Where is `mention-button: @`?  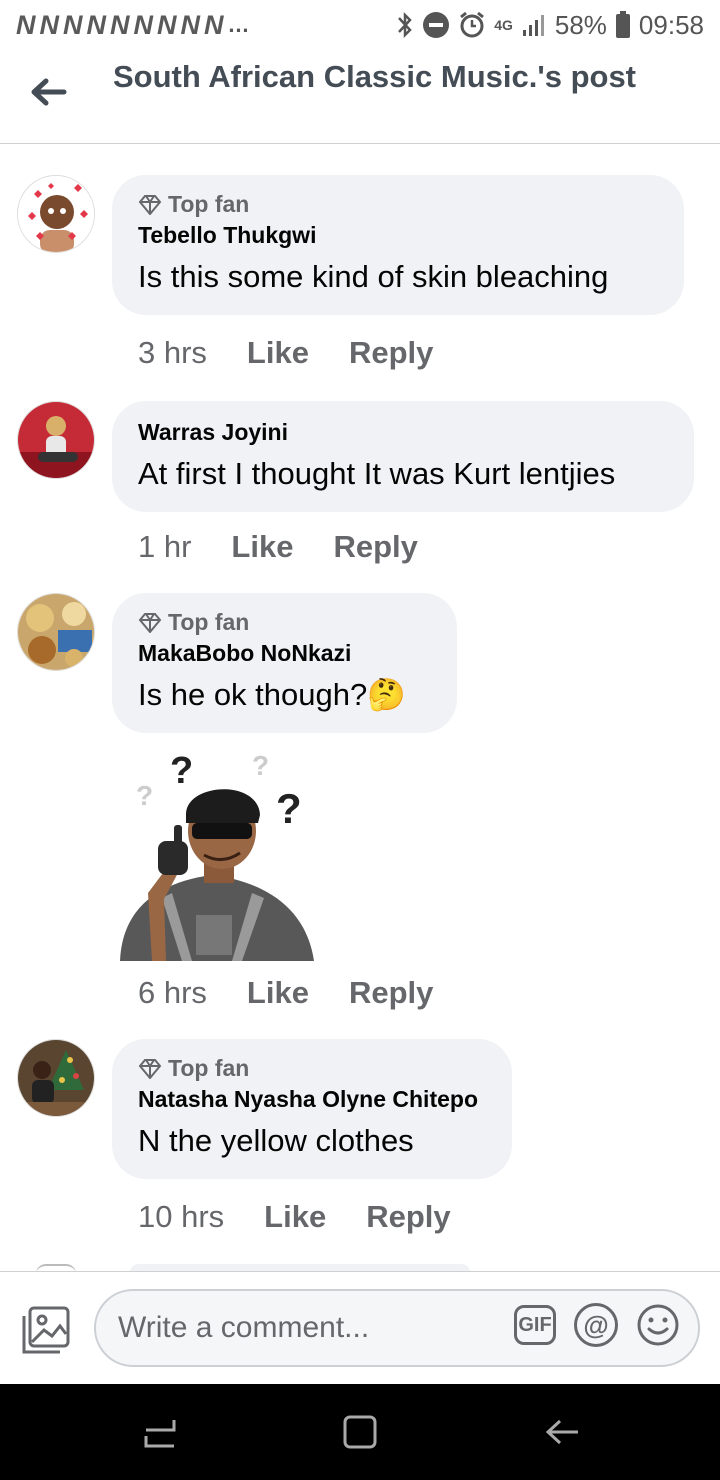
mention-button: @ is located at coordinates (596, 1325).